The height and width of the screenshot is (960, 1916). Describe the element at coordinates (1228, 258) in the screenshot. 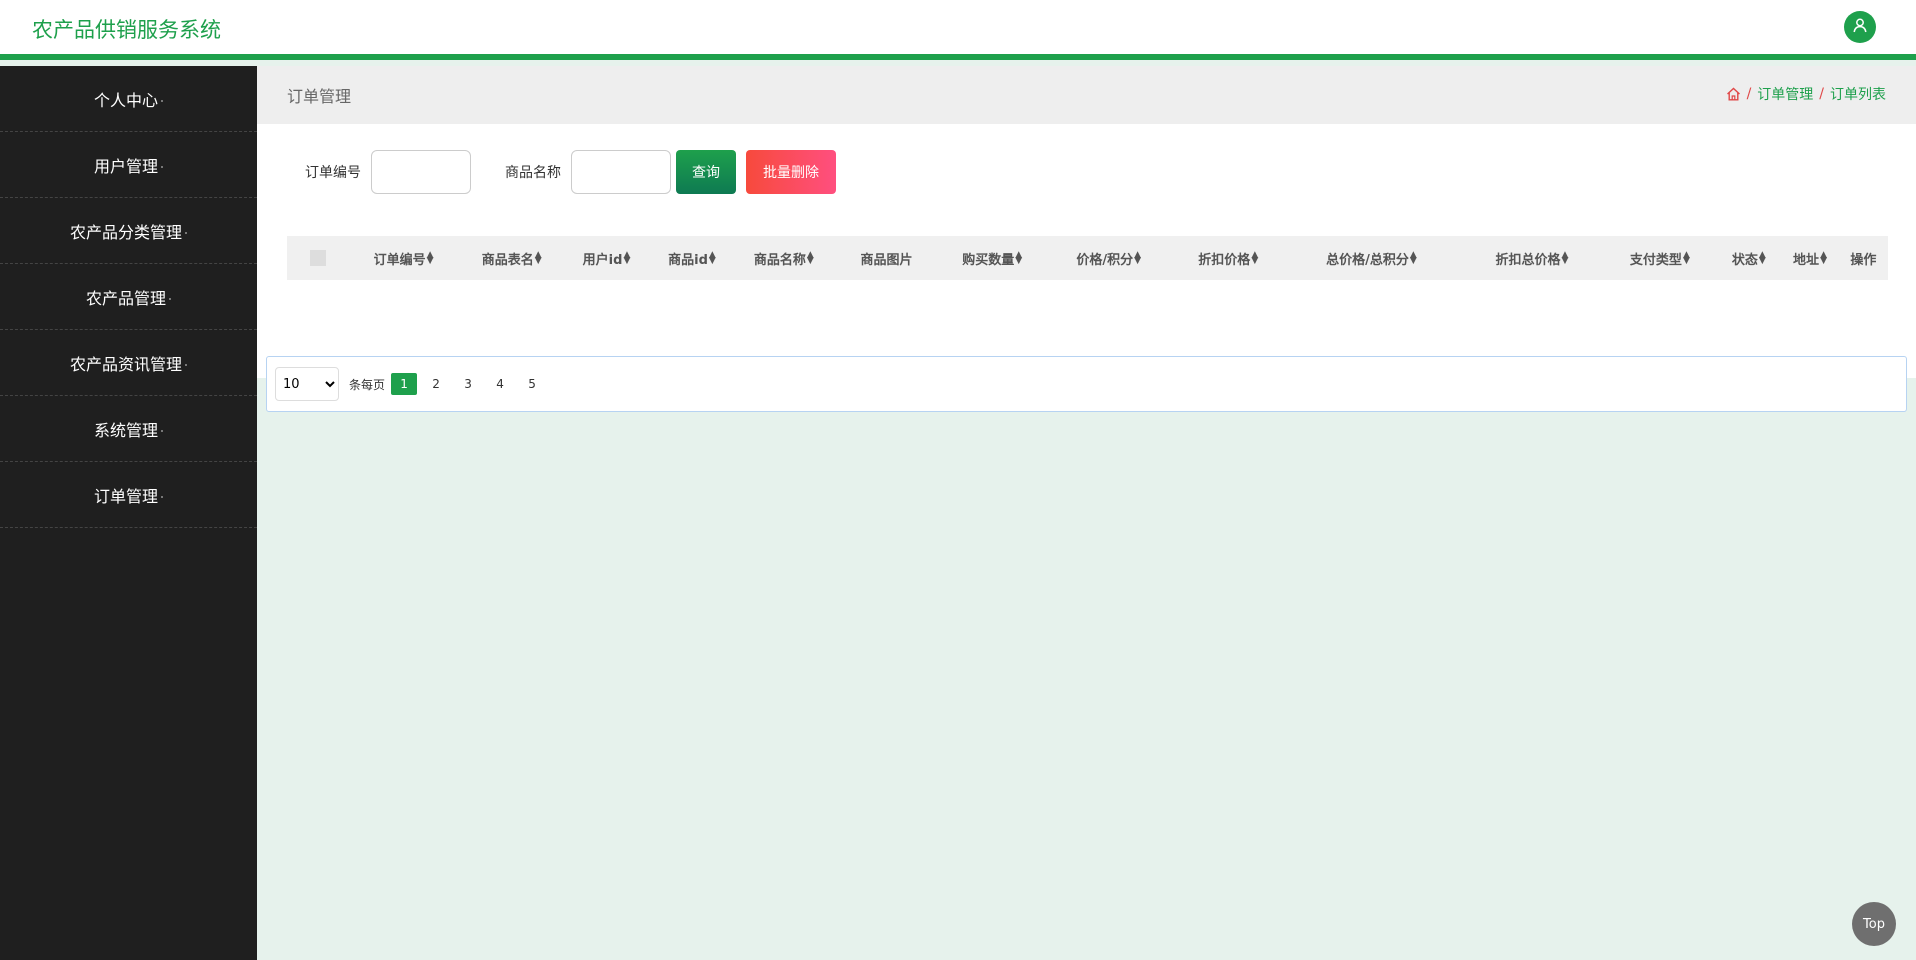

I see `column-header: 折扣价格 ▲ ▼` at that location.